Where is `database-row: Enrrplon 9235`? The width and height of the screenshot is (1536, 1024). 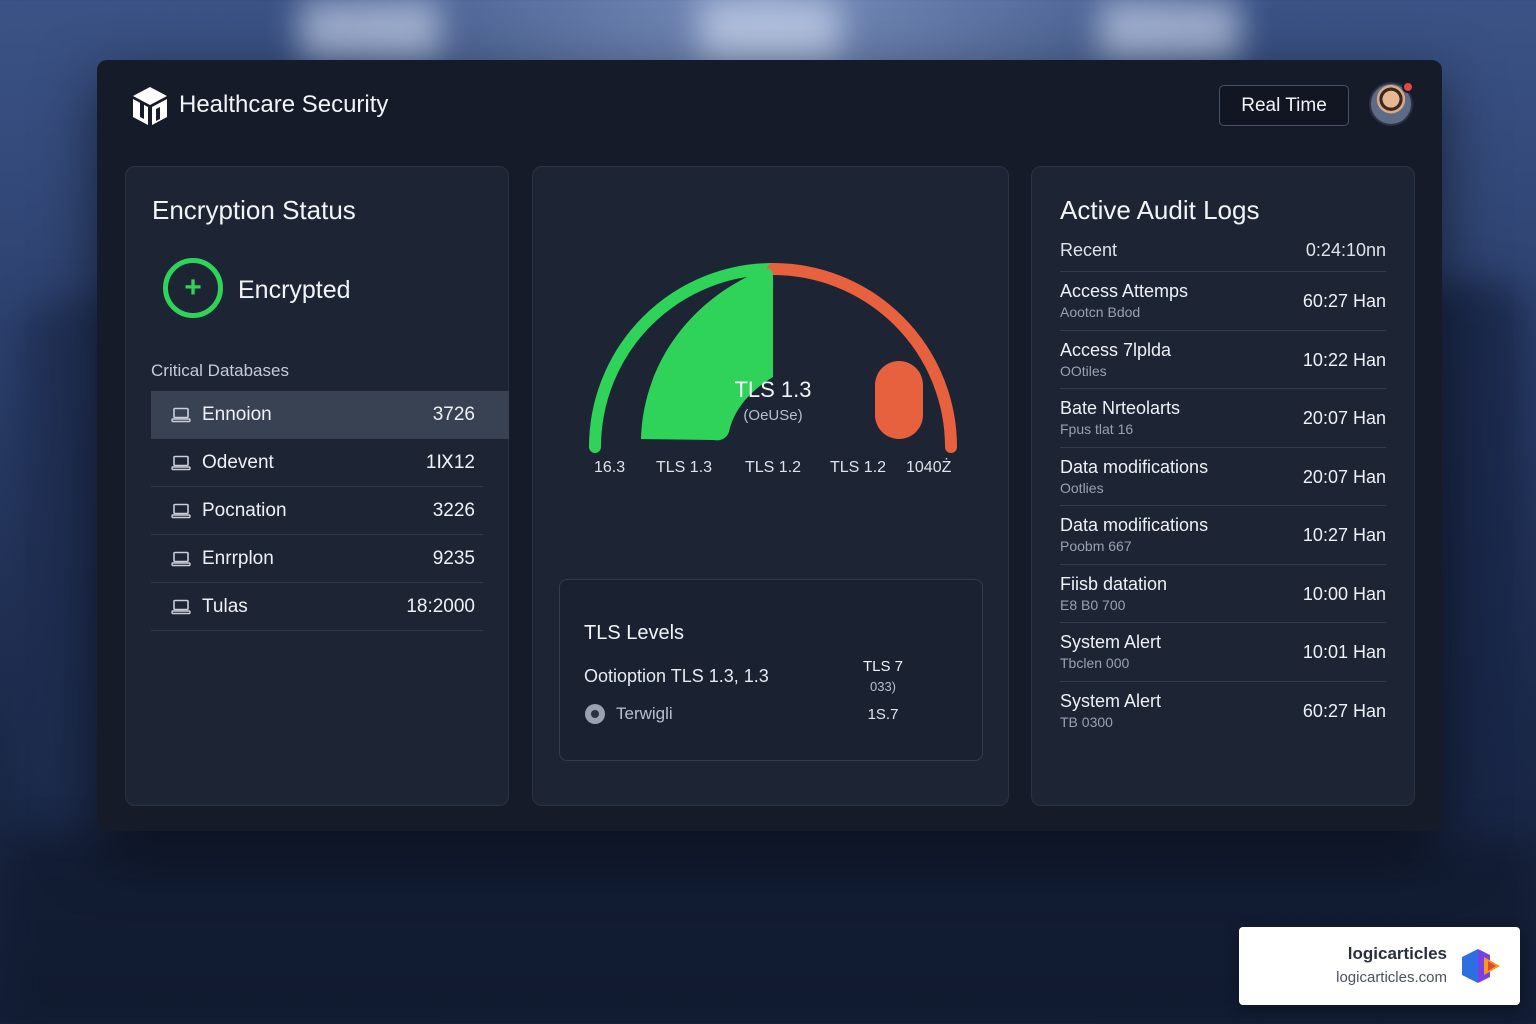 database-row: Enrrplon 9235 is located at coordinates (317, 559).